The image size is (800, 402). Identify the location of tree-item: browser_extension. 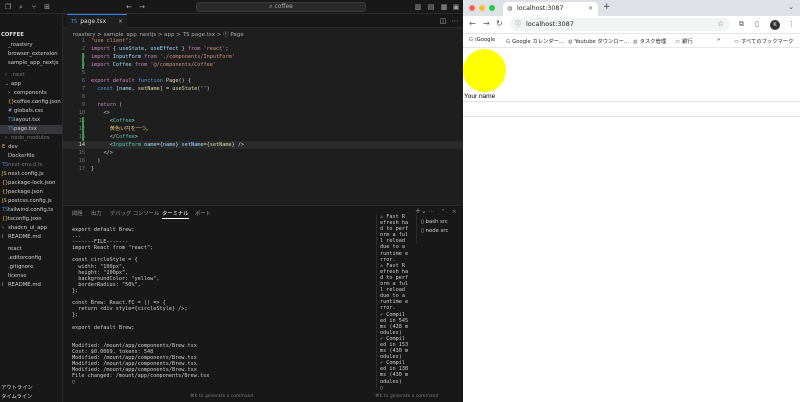
(31, 54).